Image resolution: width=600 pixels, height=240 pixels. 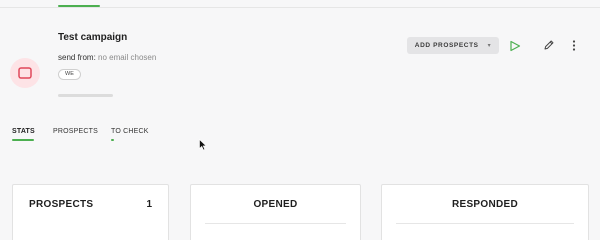 I want to click on to-check-indicator, so click(x=112, y=140).